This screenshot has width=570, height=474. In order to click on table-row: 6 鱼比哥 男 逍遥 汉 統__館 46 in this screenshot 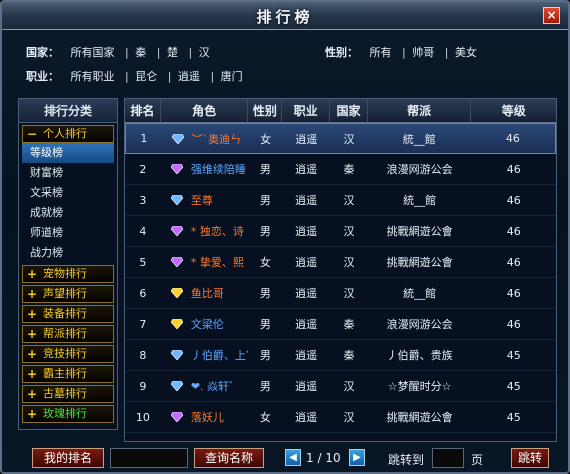, I will do `click(340, 293)`.